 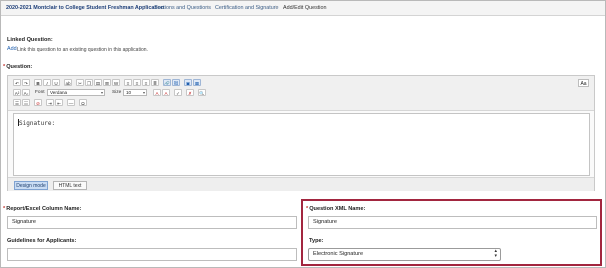 I want to click on subscript-icon: A₂, so click(x=26, y=92).